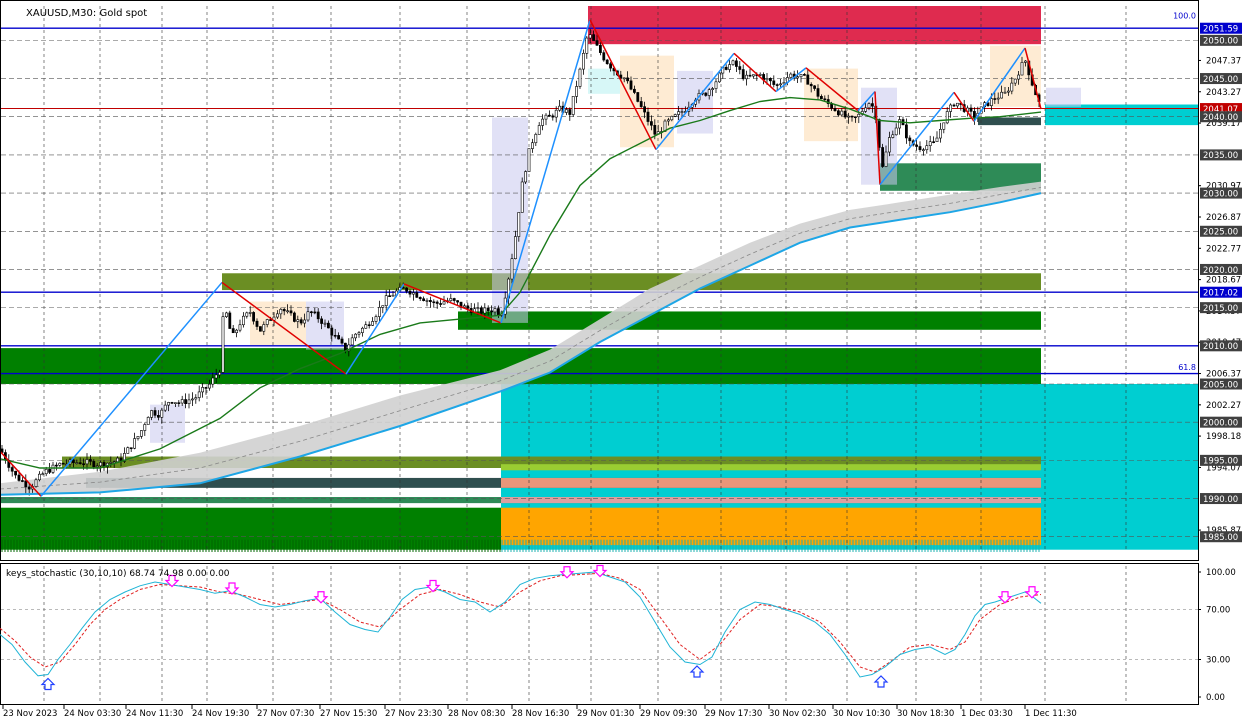 This screenshot has height=721, width=1259. I want to click on level-label-text: 2025.00, so click(1220, 233).